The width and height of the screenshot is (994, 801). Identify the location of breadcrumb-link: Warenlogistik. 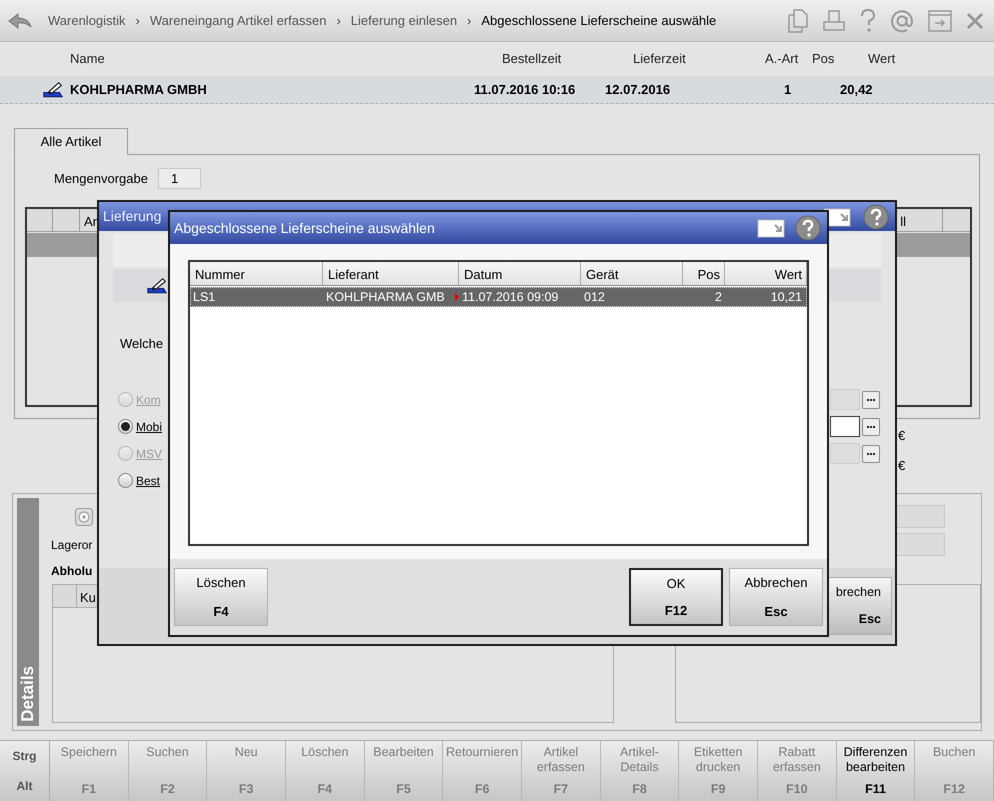
(87, 20).